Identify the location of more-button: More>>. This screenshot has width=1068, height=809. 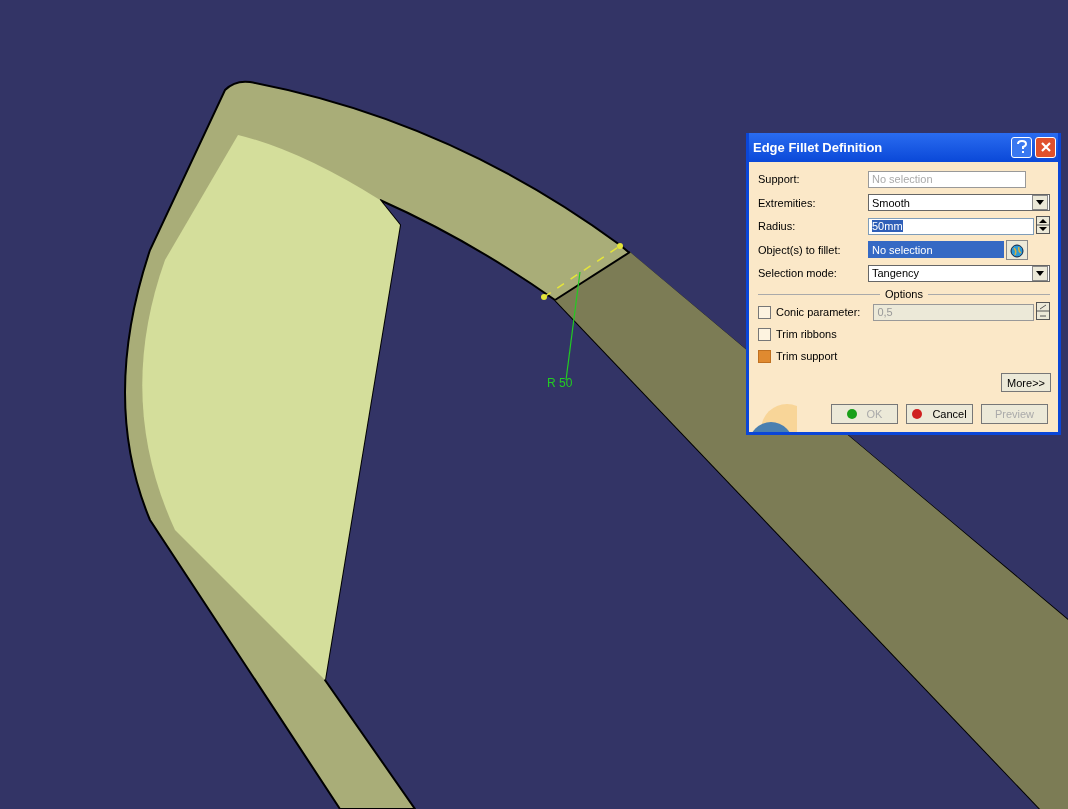
(1026, 382).